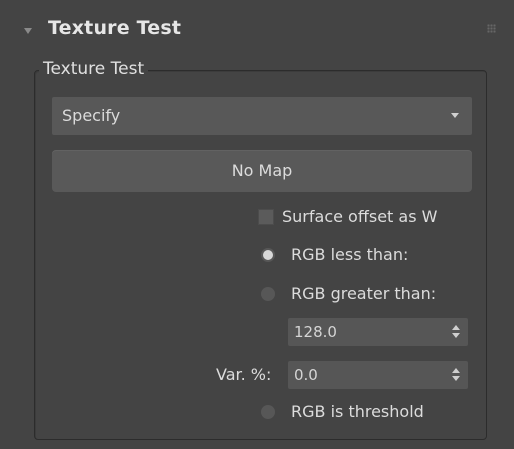  Describe the element at coordinates (357, 411) in the screenshot. I see `rgb-is-threshold-label: RGB is threshold` at that location.